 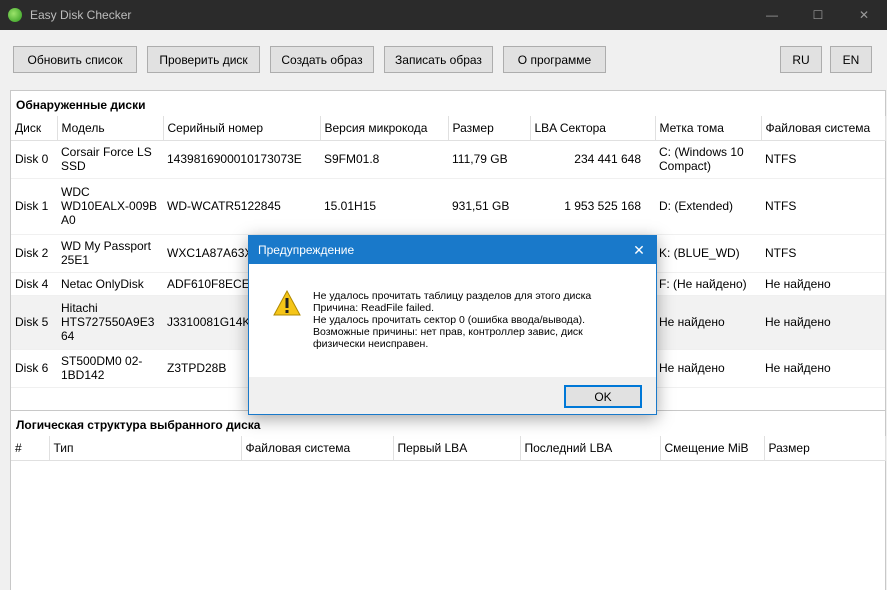 I want to click on cell-volume-label: F: (Не найдено), so click(x=708, y=284).